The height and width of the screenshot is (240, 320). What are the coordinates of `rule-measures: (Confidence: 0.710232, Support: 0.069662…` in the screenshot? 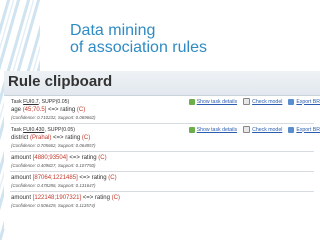 It's located at (53, 117).